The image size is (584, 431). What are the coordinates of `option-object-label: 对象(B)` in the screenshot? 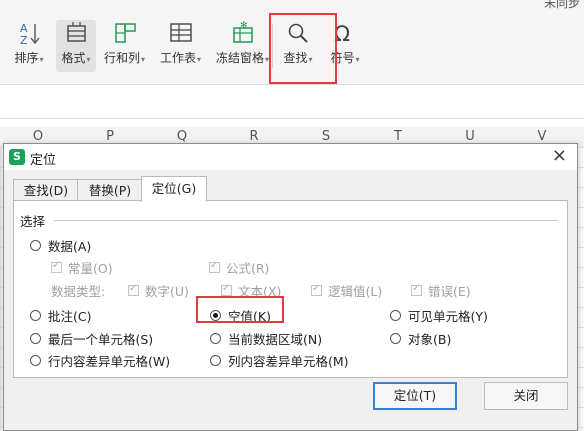 It's located at (430, 339).